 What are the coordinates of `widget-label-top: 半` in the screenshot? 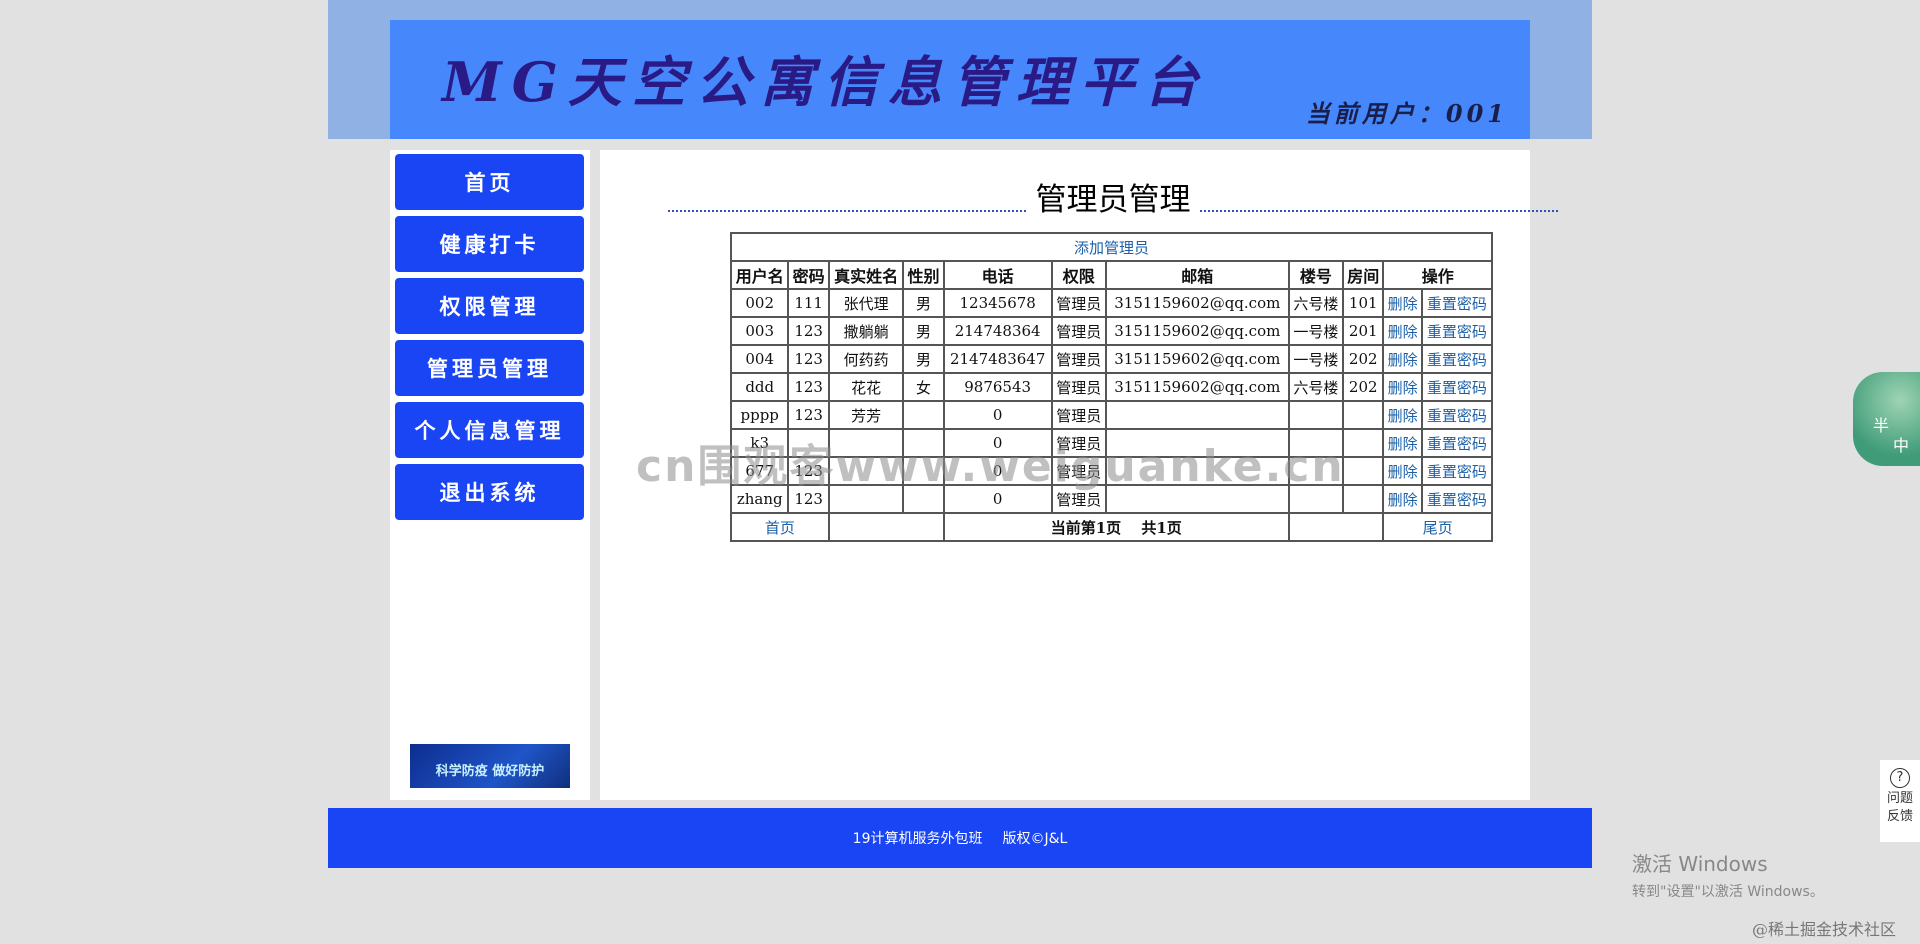 It's located at (1881, 425).